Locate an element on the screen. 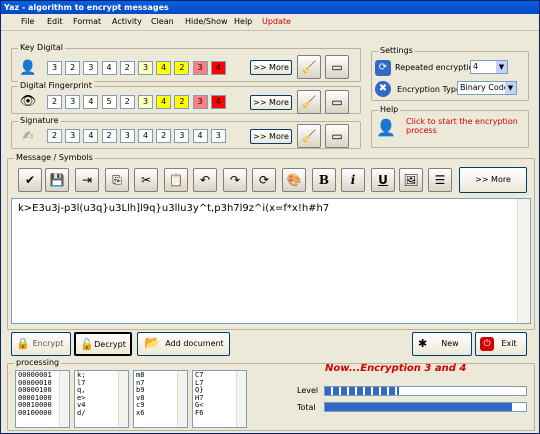 Image resolution: width=540 pixels, height=434 pixels. copy-icon: ⎘ is located at coordinates (117, 180).